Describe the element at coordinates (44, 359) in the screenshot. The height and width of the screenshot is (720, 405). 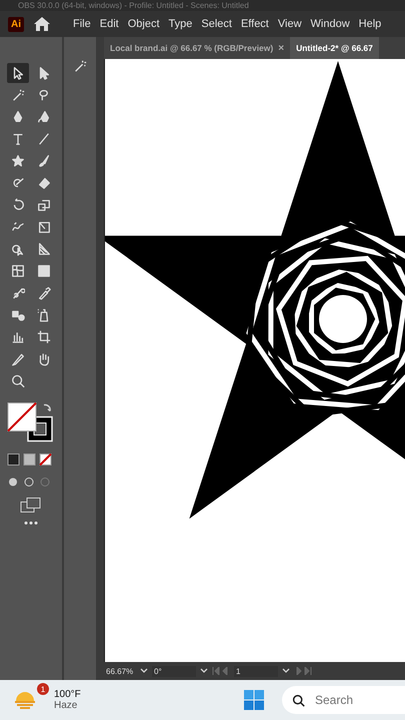
I see `hand-icon` at that location.